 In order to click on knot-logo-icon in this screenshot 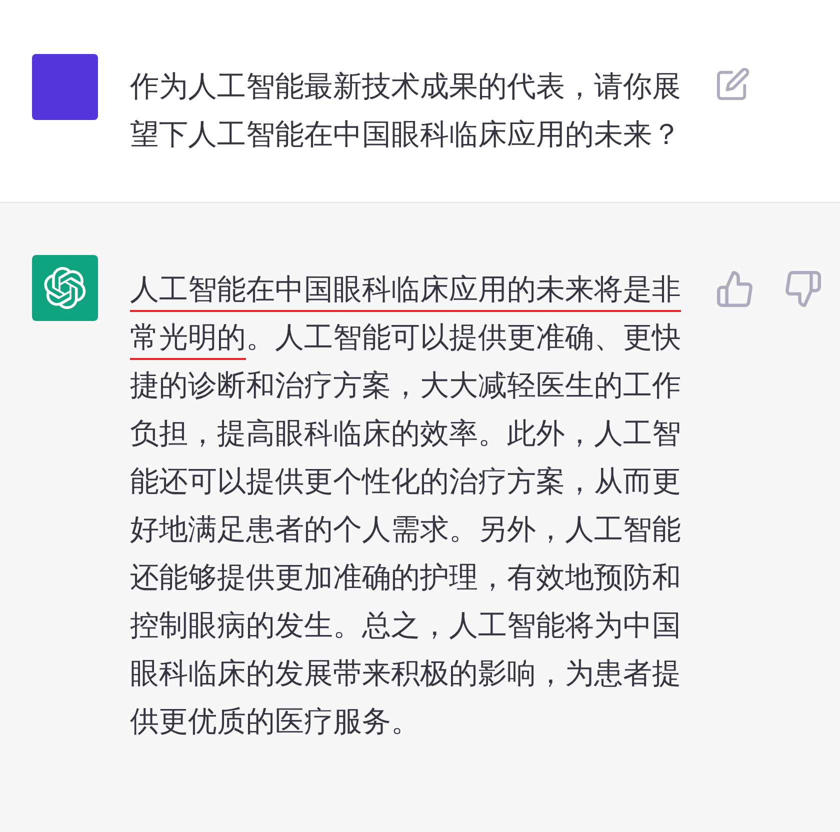, I will do `click(65, 288)`.